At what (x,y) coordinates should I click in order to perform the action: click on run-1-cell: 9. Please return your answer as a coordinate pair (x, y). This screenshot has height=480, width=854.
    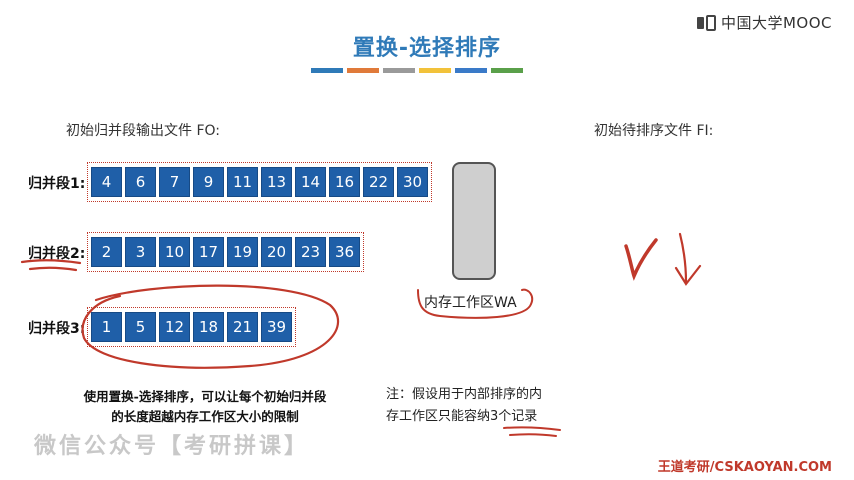
    Looking at the image, I should click on (208, 182).